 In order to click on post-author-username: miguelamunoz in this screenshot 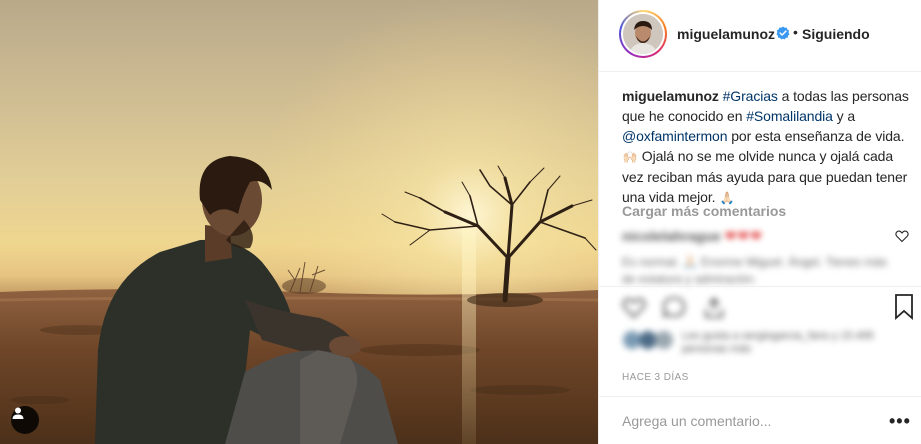, I will do `click(726, 34)`.